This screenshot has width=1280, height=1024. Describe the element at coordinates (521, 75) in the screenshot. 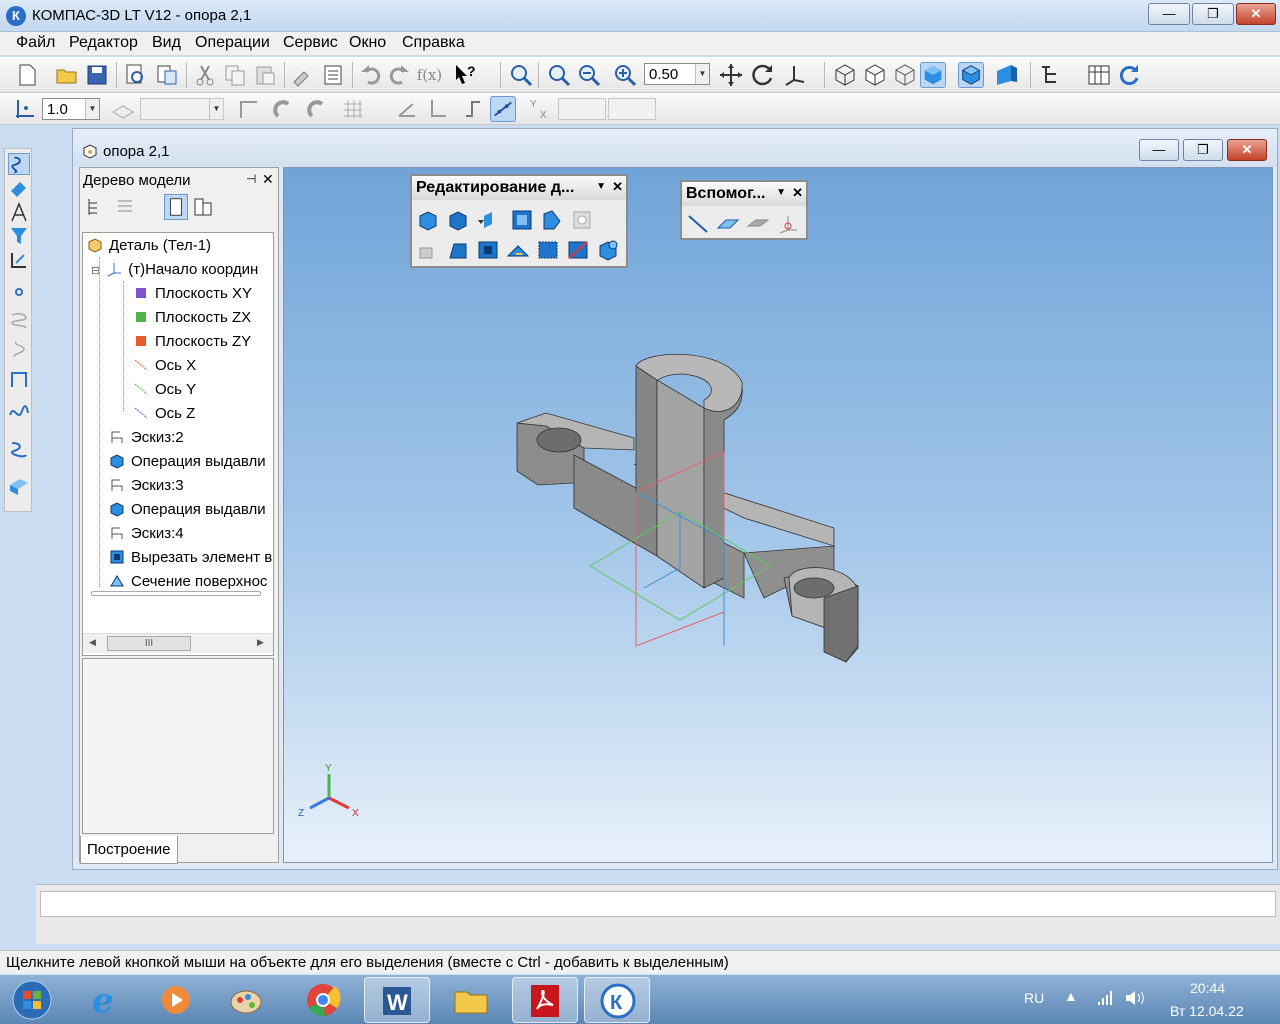

I see `zoom-window-icon` at that location.